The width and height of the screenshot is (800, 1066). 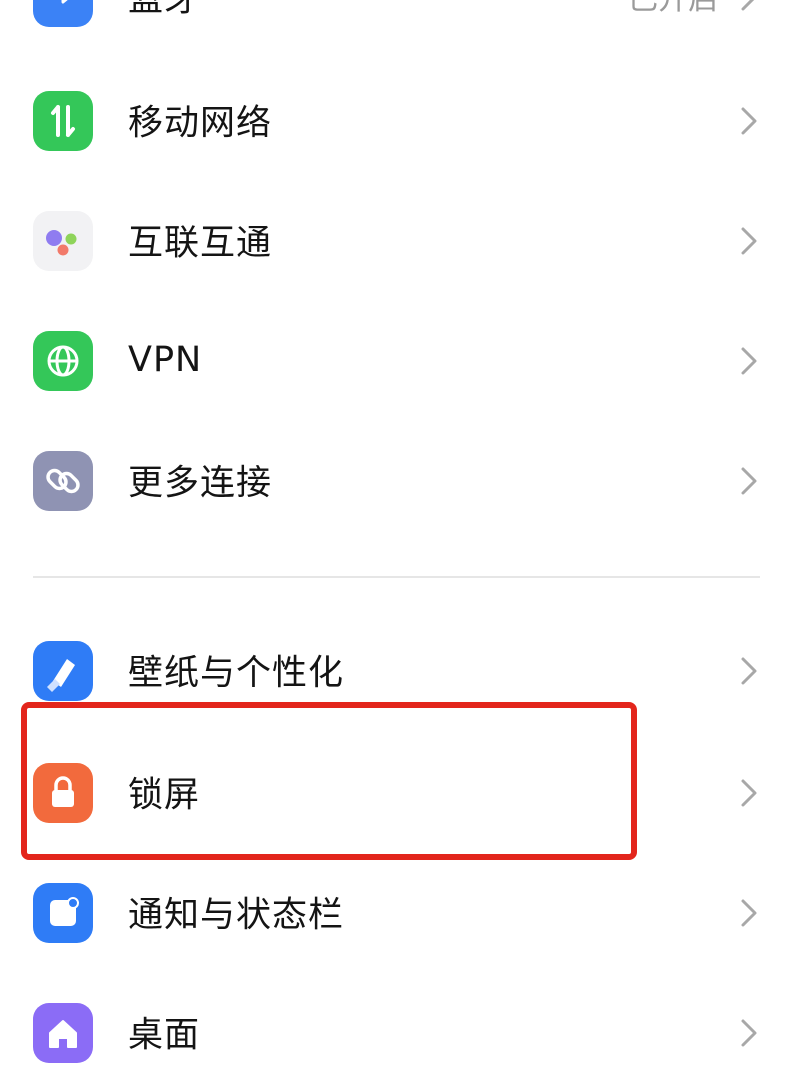 What do you see at coordinates (400, 26) in the screenshot?
I see `settings-item-bluetooth: 蓝牙 已开启` at bounding box center [400, 26].